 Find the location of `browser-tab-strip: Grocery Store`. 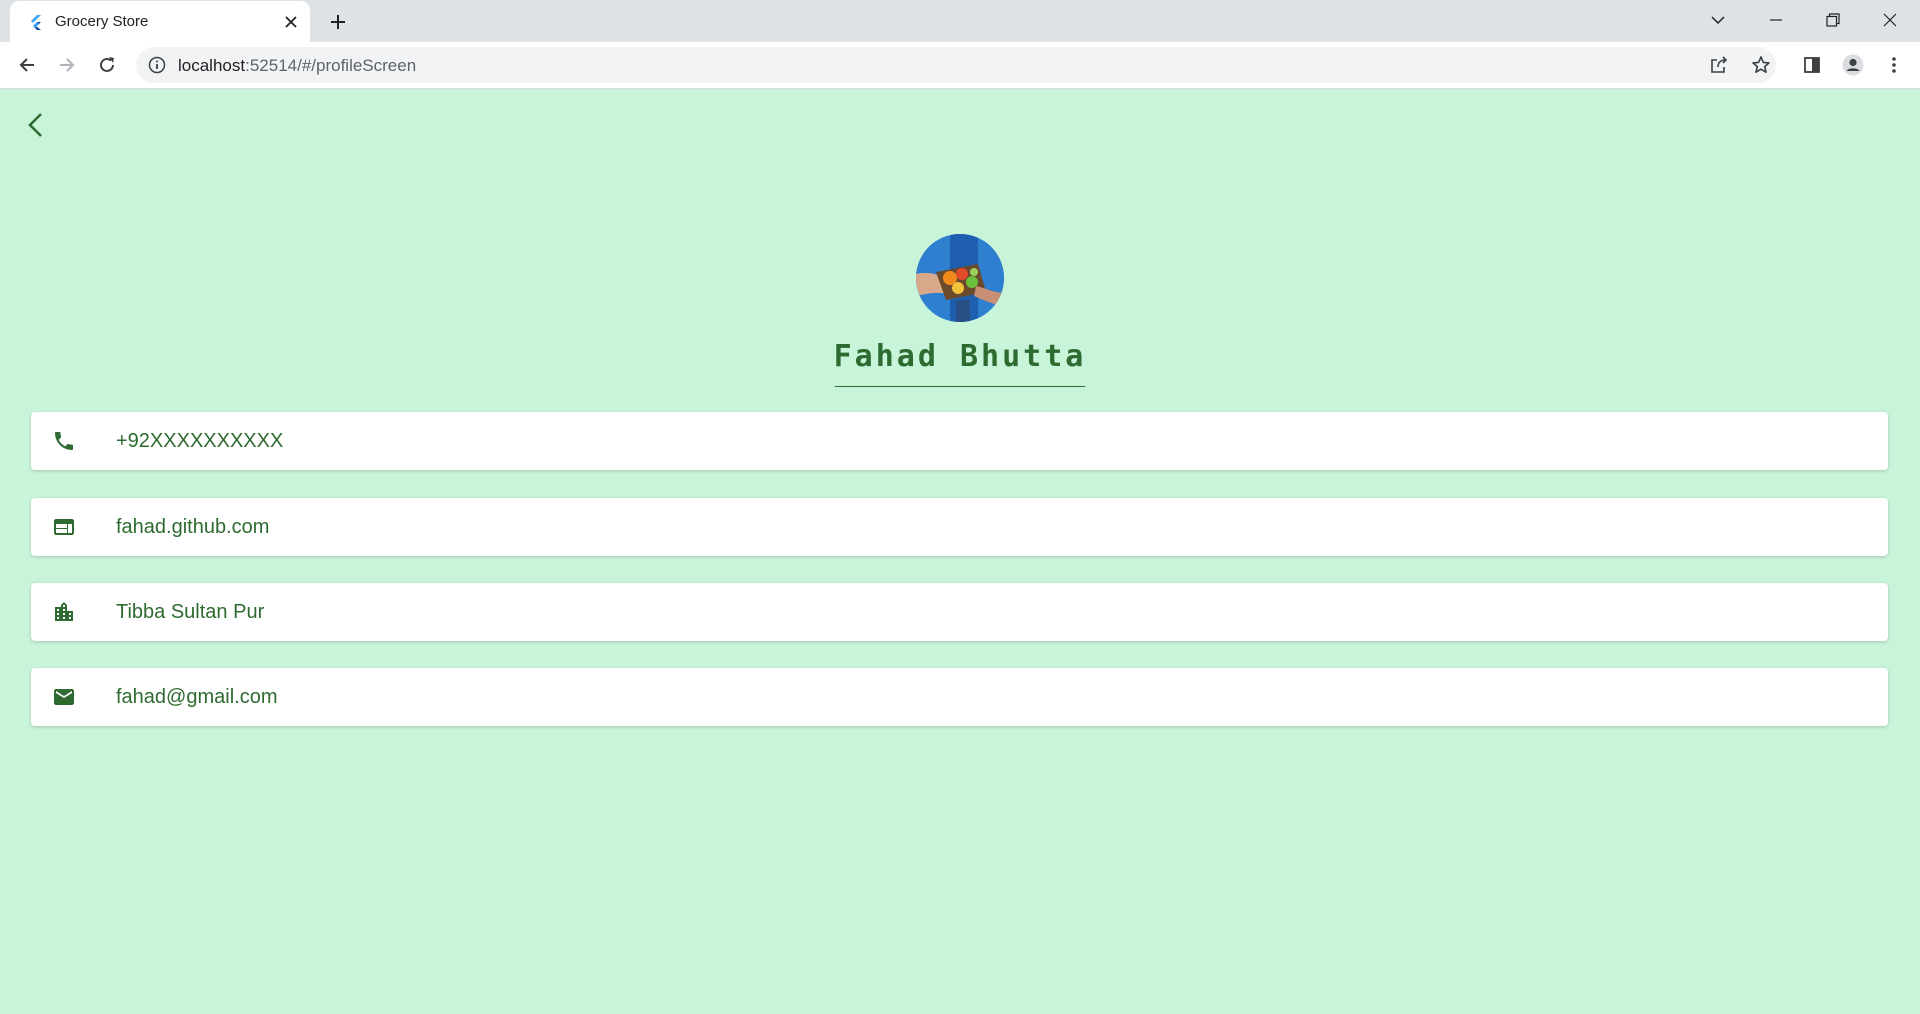

browser-tab-strip: Grocery Store is located at coordinates (960, 21).